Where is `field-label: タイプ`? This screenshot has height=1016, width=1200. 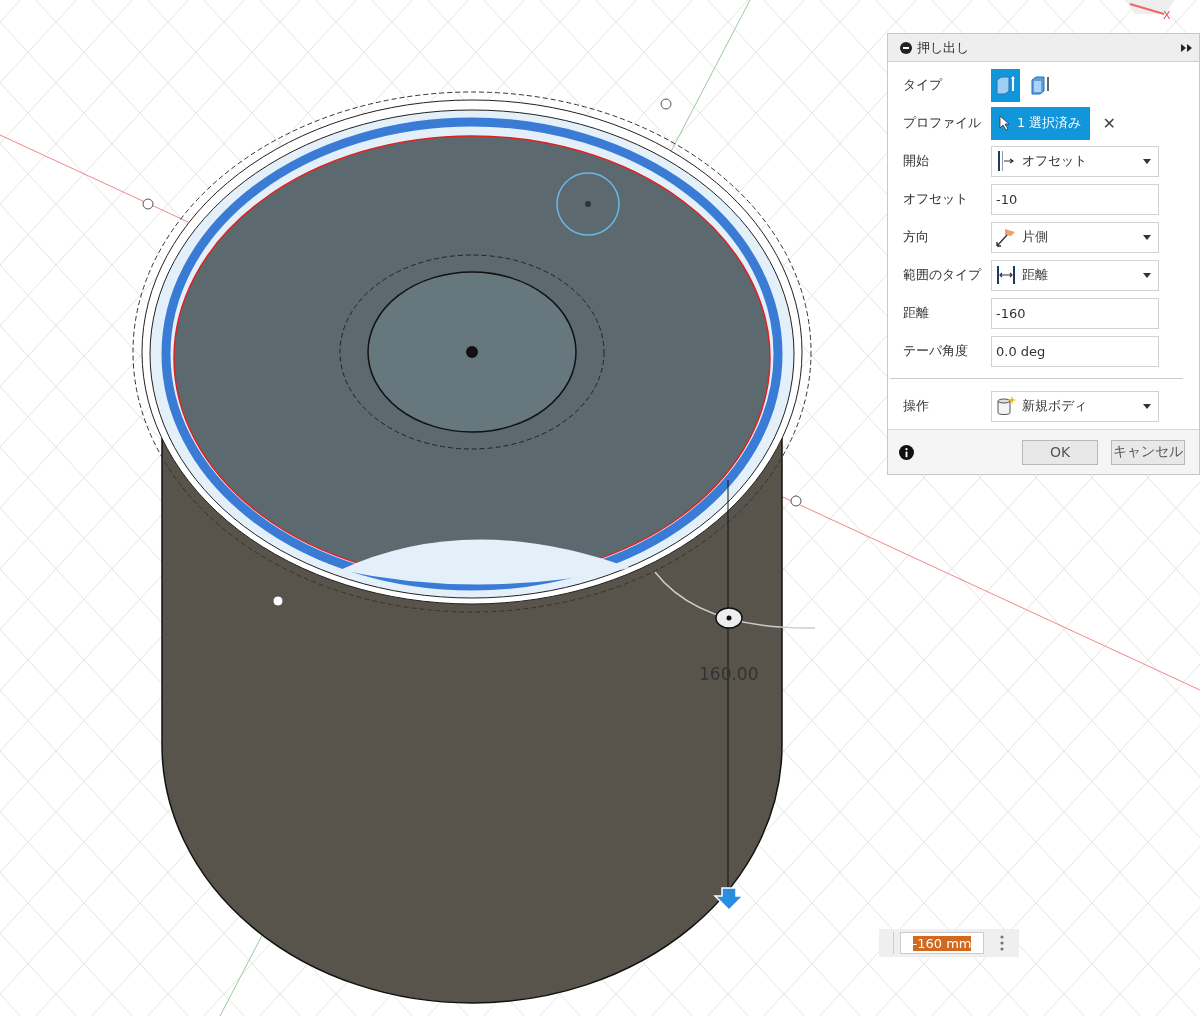
field-label: タイプ is located at coordinates (923, 85).